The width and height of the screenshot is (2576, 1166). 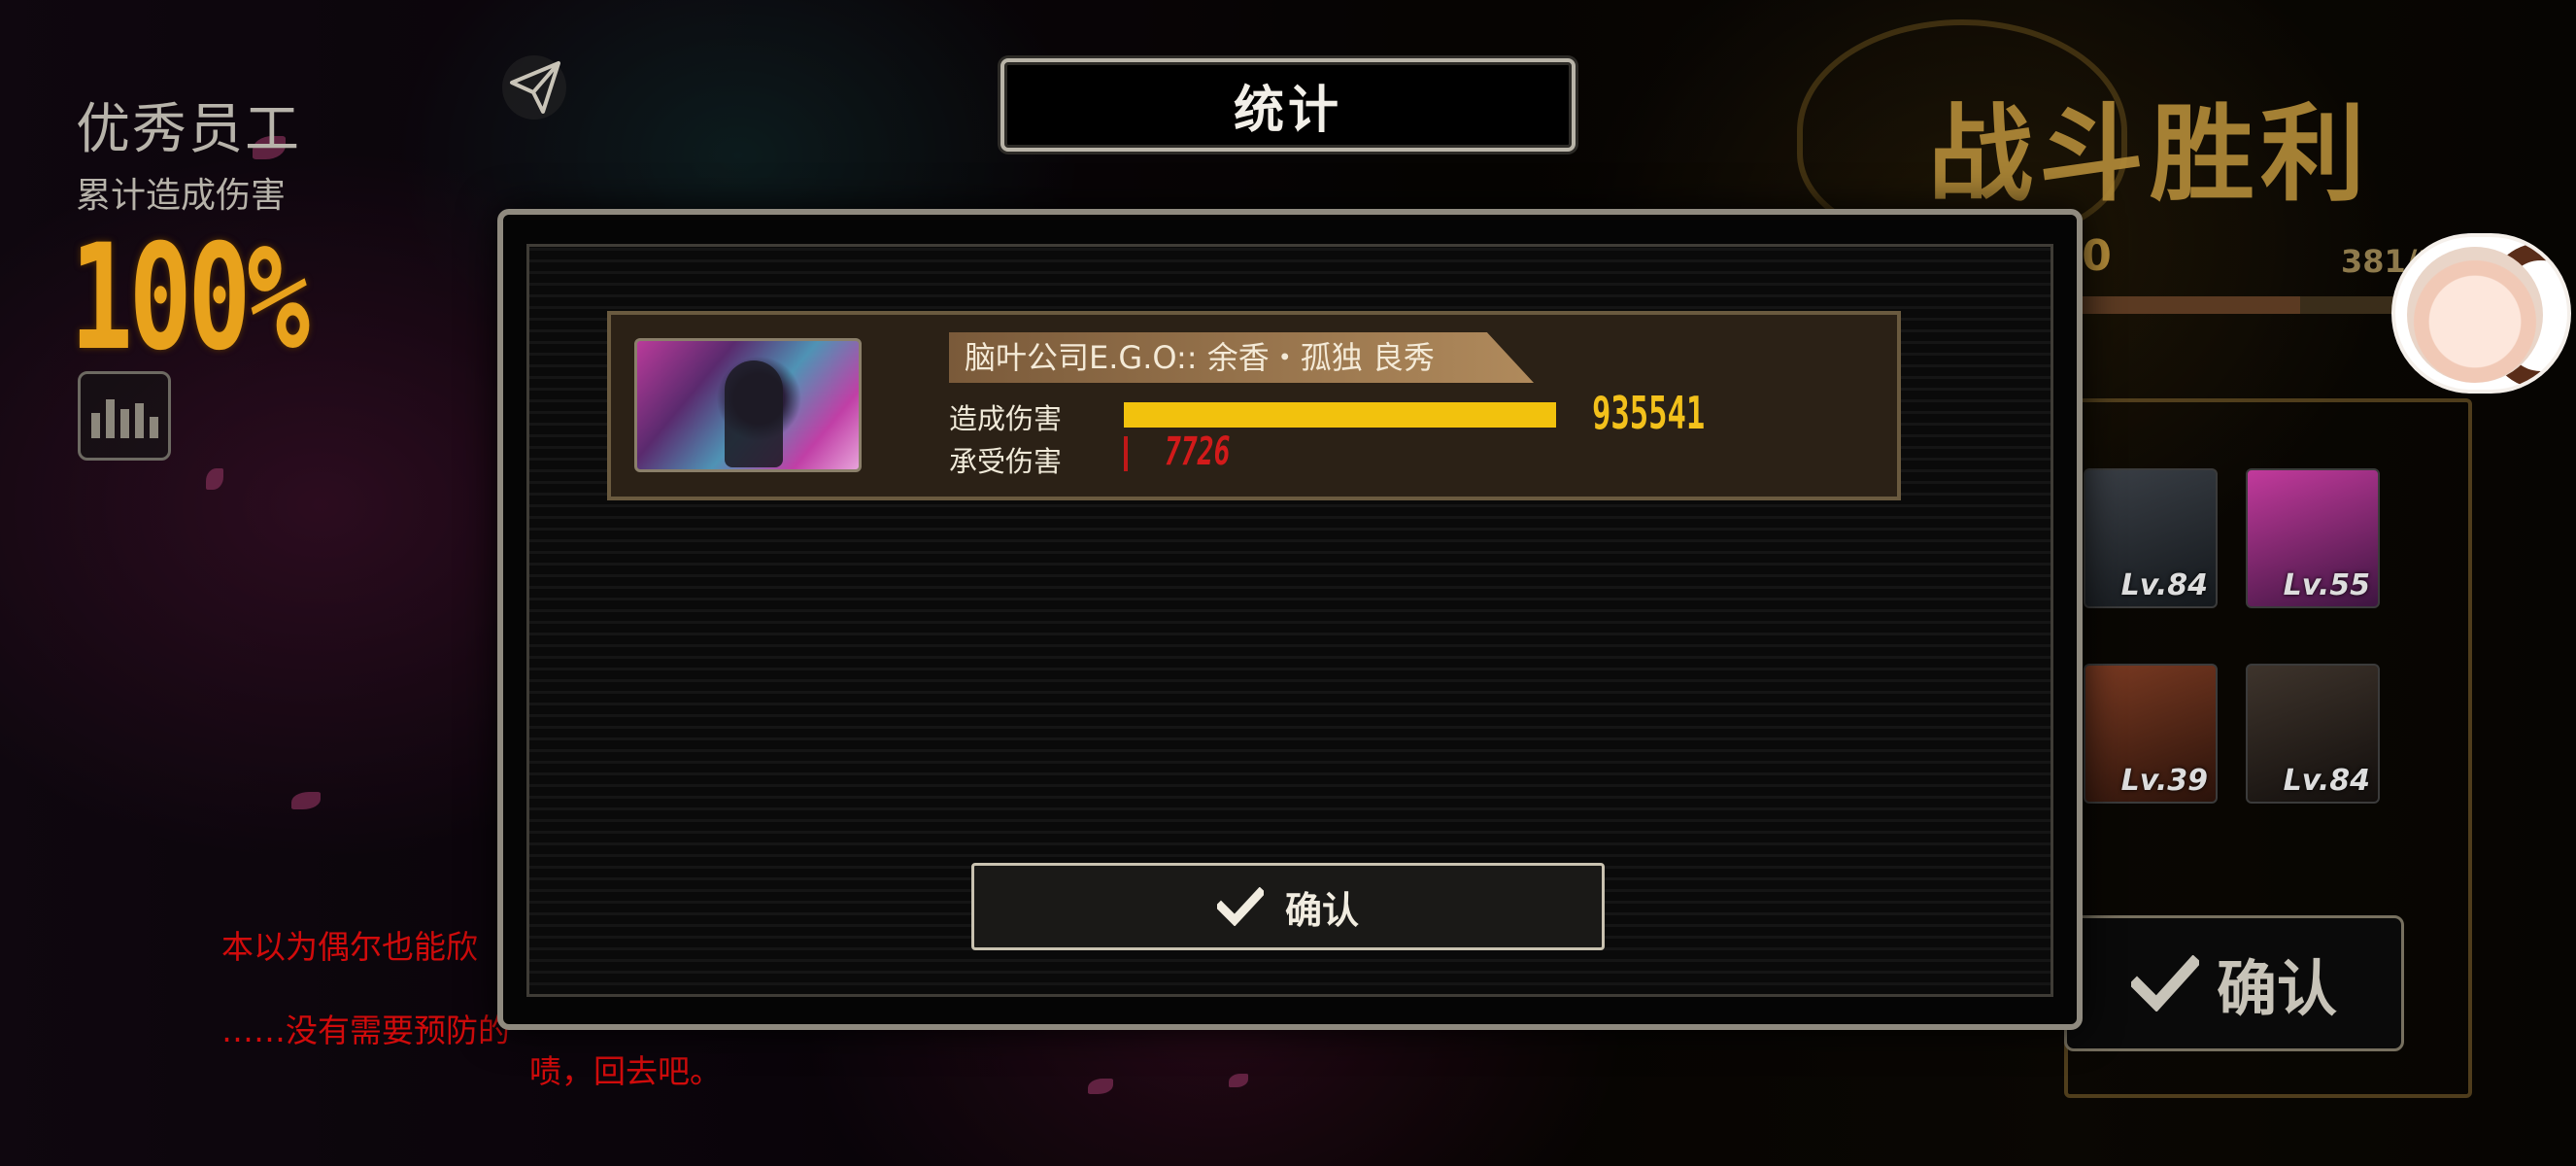 I want to click on damage-received-label: 承受伤害, so click(x=1006, y=461).